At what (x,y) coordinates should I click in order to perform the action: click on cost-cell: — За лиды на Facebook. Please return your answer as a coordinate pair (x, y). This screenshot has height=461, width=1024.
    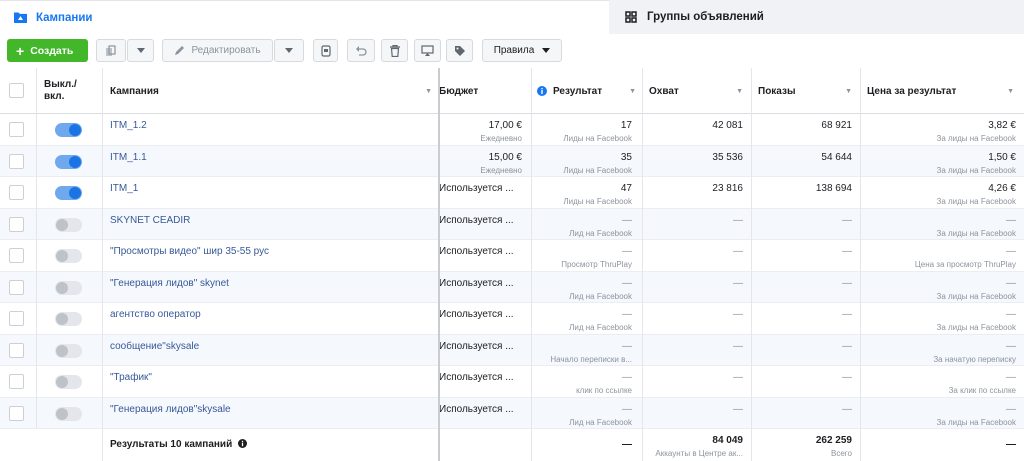
    Looking at the image, I should click on (938, 226).